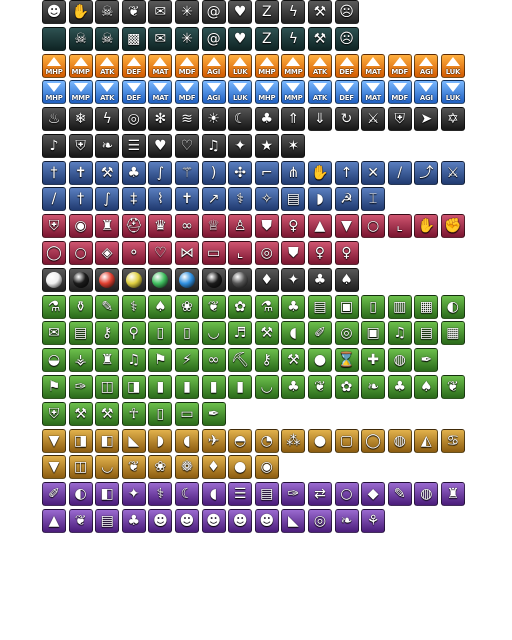 The height and width of the screenshot is (640, 512). What do you see at coordinates (107, 386) in the screenshot?
I see `mug-icon: ◫` at bounding box center [107, 386].